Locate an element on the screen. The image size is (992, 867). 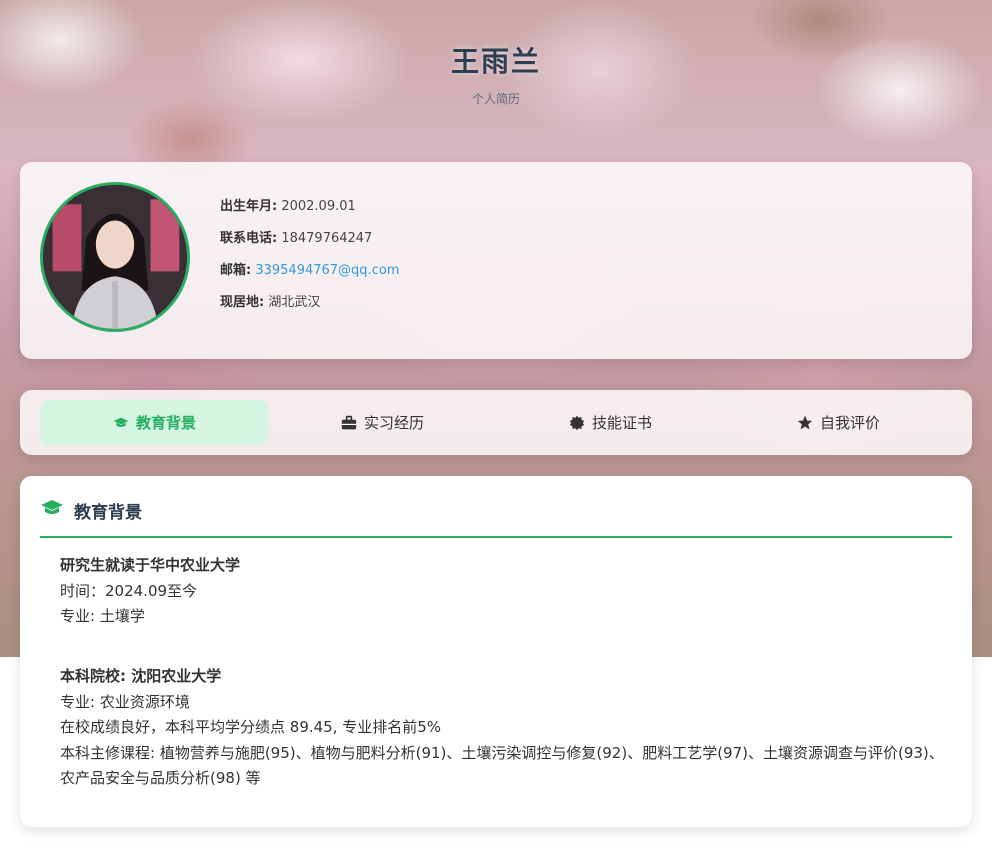
tab-skills-label: 技能证书 is located at coordinates (621, 423).